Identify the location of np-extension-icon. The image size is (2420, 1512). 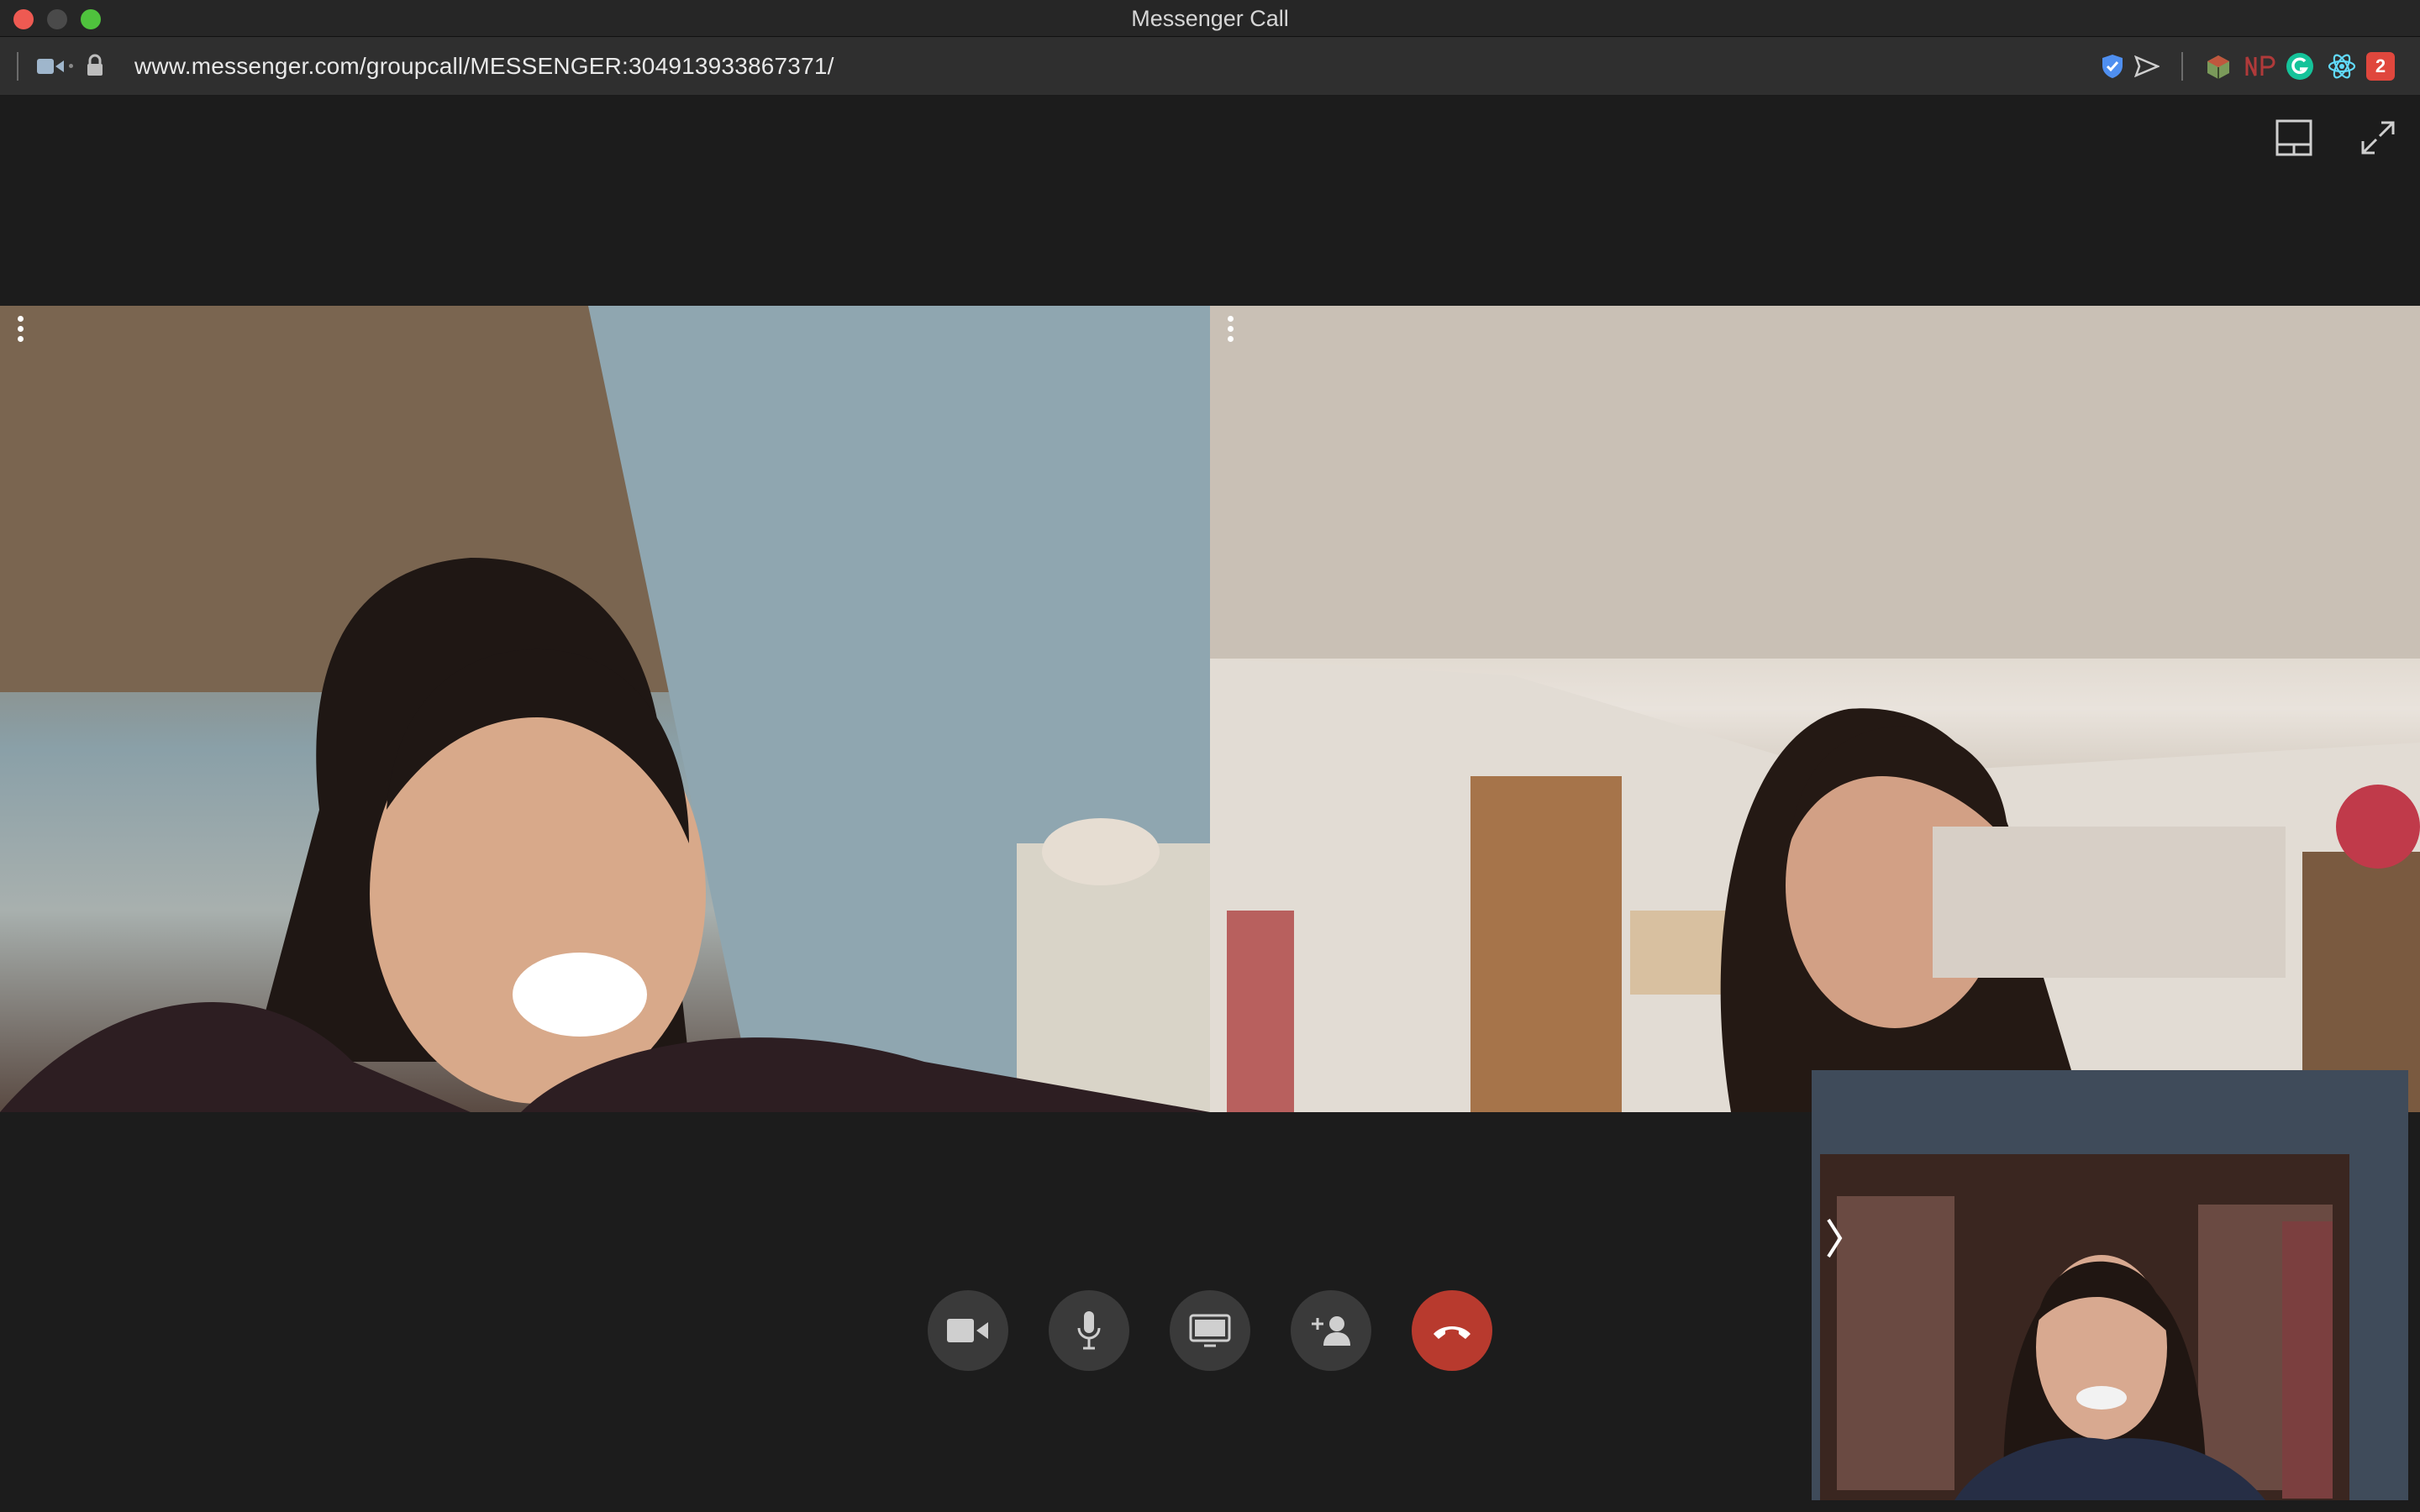
(2260, 66).